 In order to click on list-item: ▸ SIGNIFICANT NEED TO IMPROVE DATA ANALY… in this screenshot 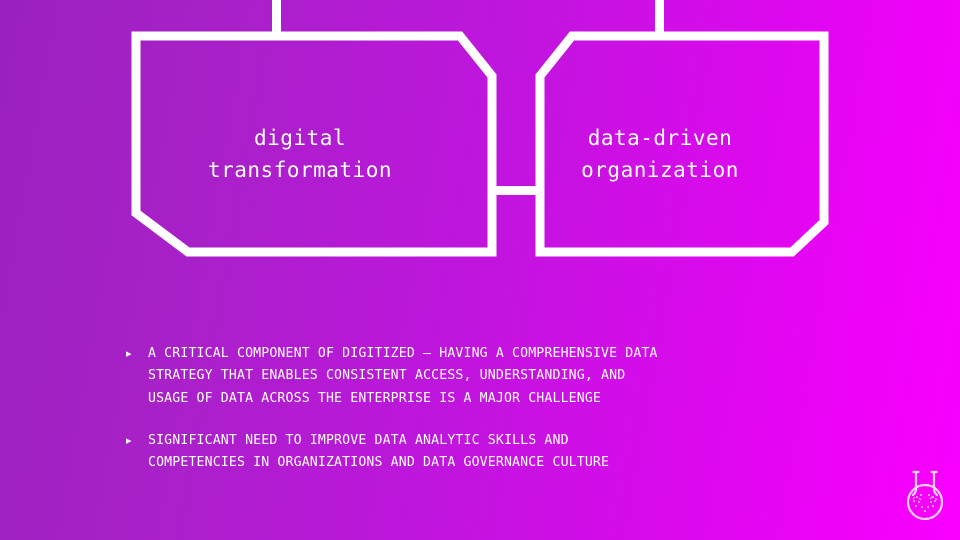, I will do `click(496, 452)`.